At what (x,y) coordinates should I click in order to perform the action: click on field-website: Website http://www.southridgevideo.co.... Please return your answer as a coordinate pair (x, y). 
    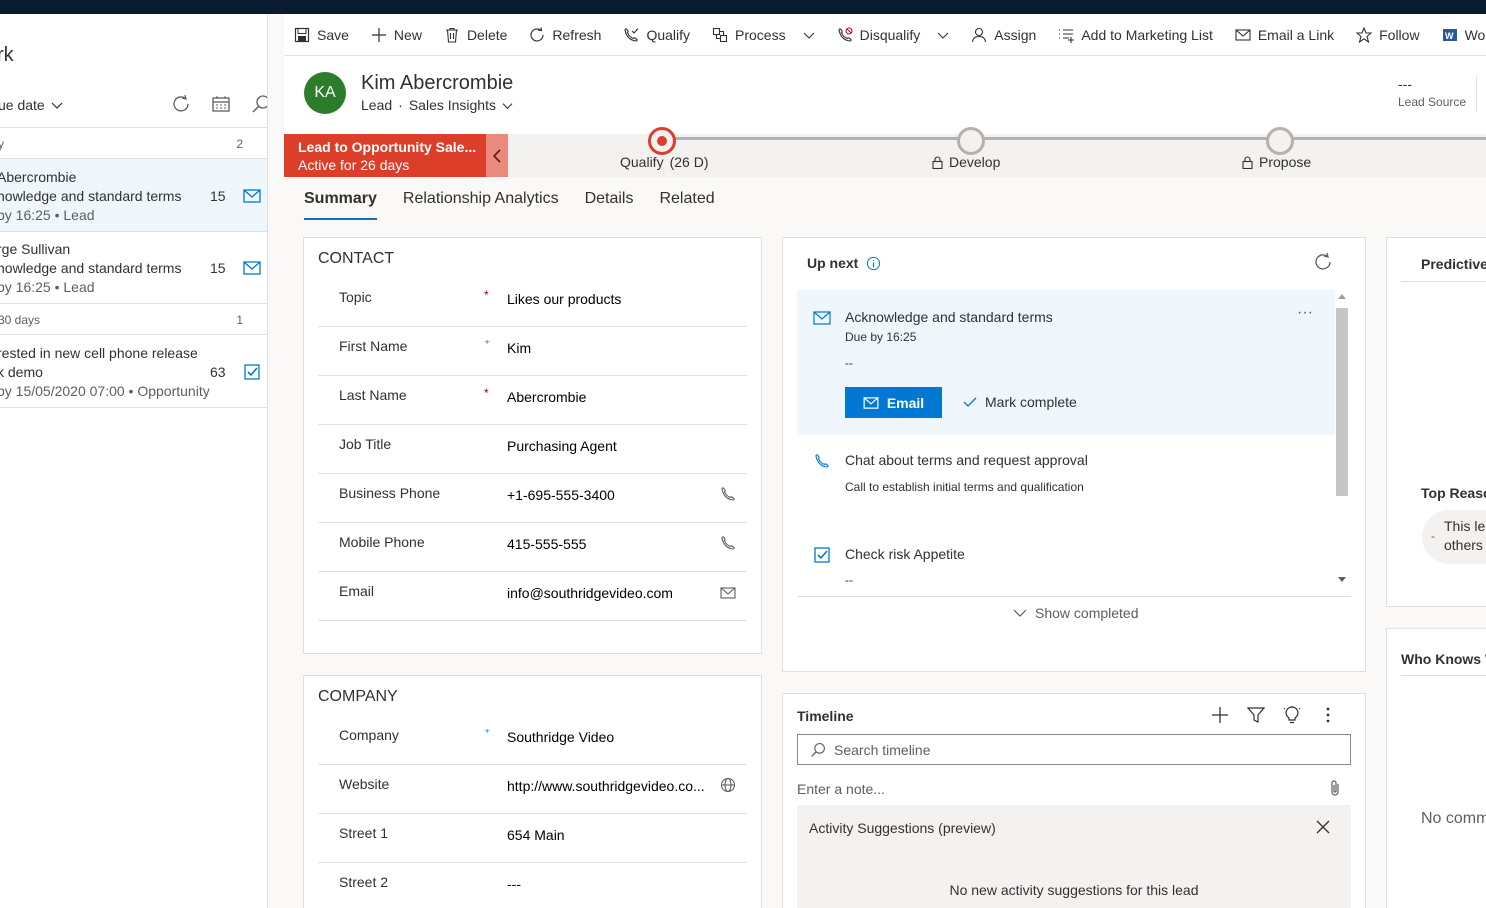
    Looking at the image, I should click on (532, 789).